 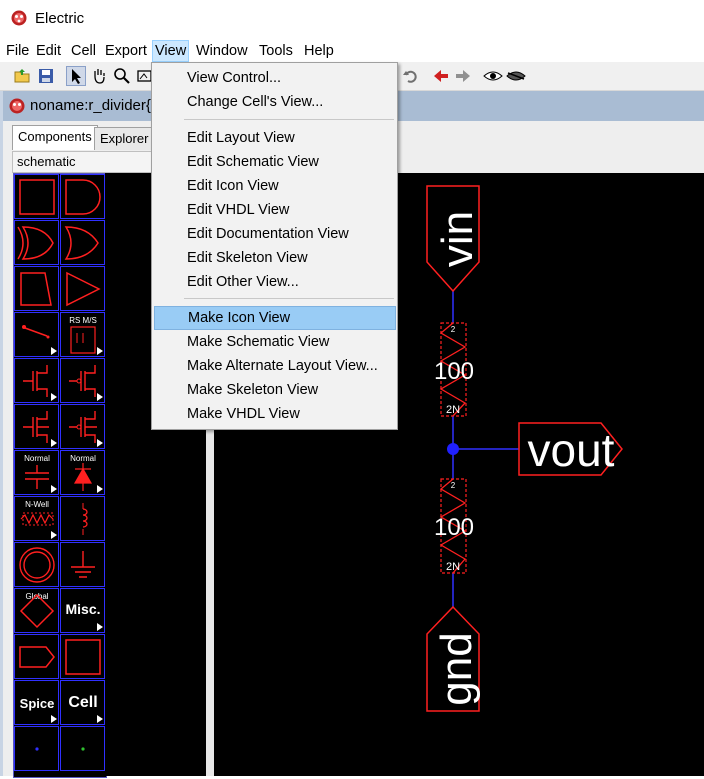 What do you see at coordinates (60, 18) in the screenshot?
I see `window-title: Electric` at bounding box center [60, 18].